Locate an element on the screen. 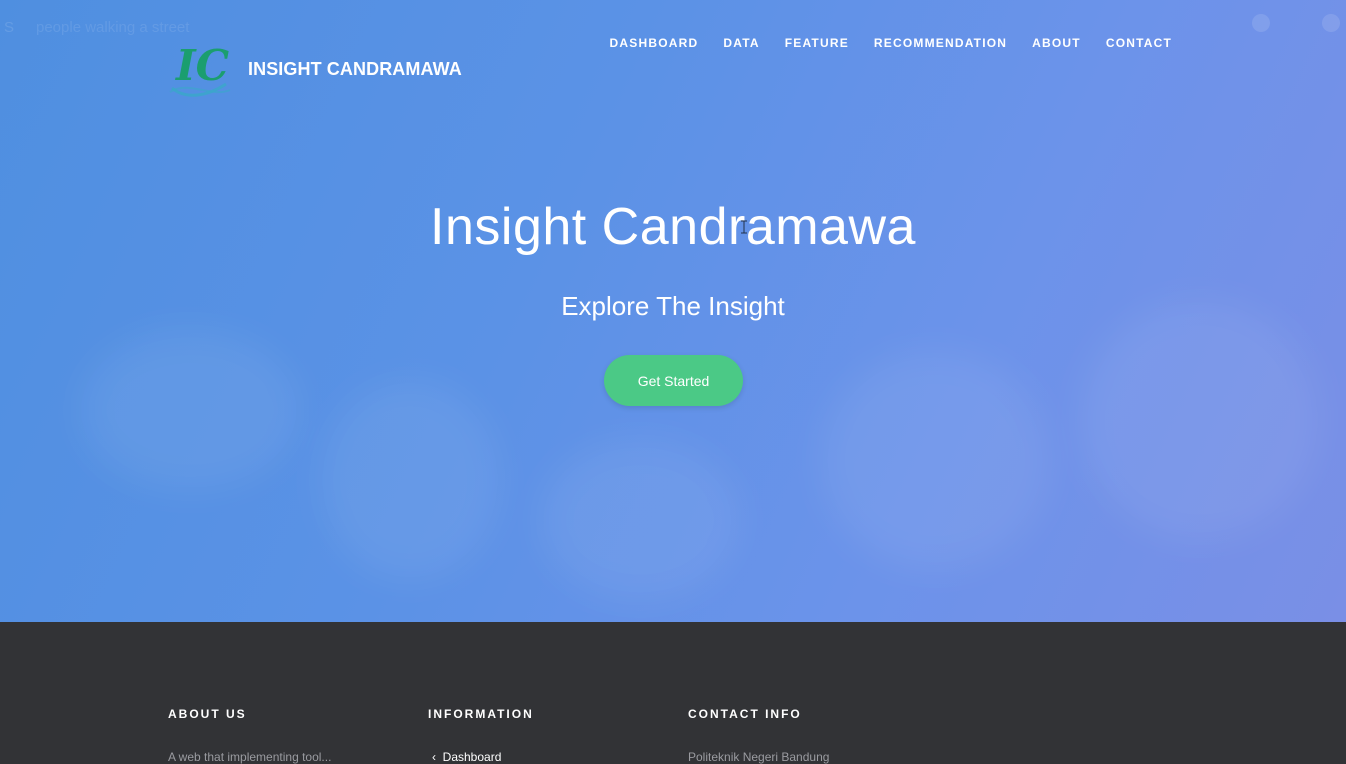 The height and width of the screenshot is (764, 1346). nav-contact: CONTACT is located at coordinates (1139, 43).